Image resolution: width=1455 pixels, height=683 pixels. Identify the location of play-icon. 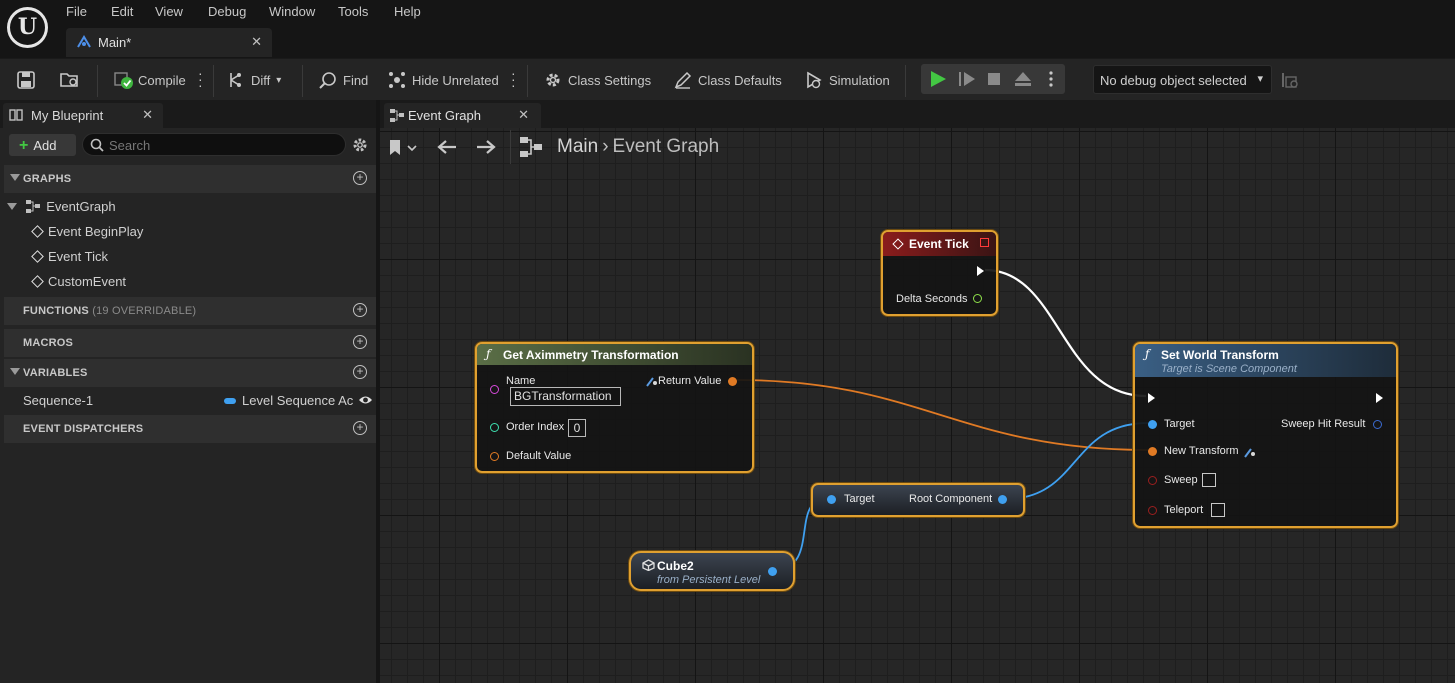
(938, 79).